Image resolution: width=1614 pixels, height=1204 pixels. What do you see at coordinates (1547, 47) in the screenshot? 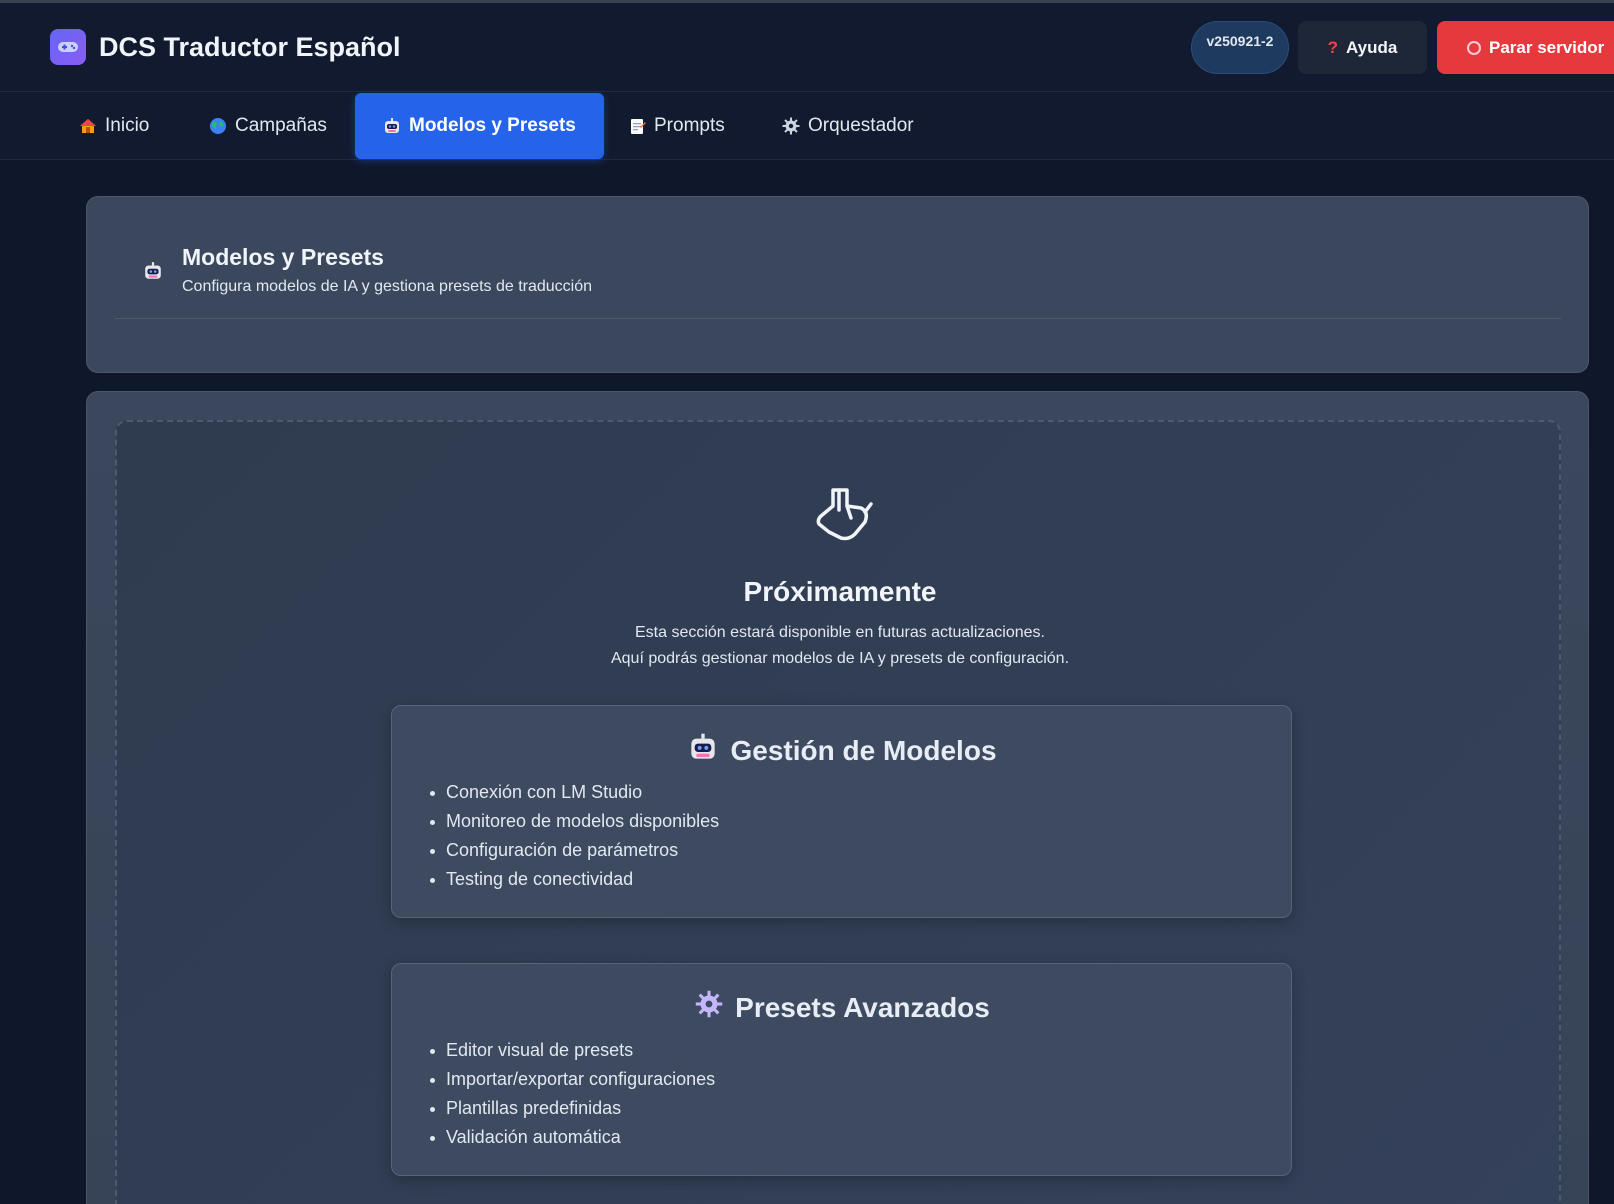
I see `stop-server-label: Parar servidor` at bounding box center [1547, 47].